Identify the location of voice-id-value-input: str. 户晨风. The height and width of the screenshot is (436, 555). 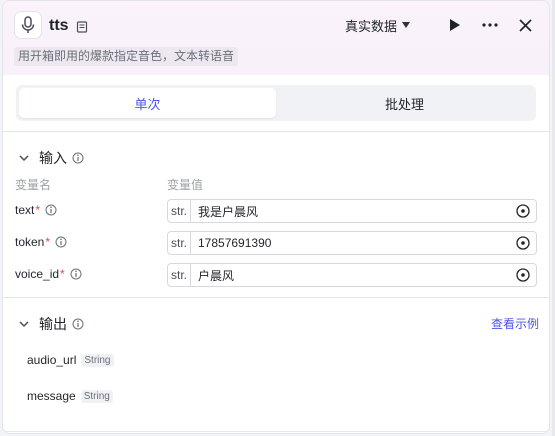
(352, 275).